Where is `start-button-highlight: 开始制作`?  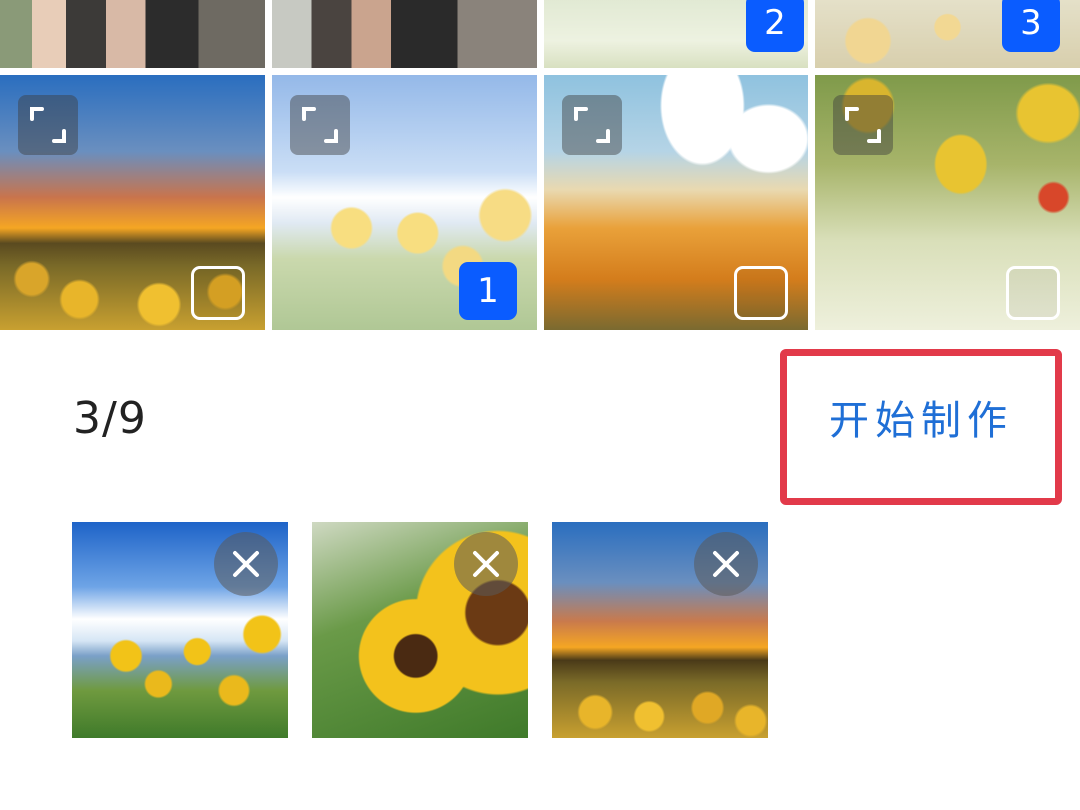
start-button-highlight: 开始制作 is located at coordinates (921, 427).